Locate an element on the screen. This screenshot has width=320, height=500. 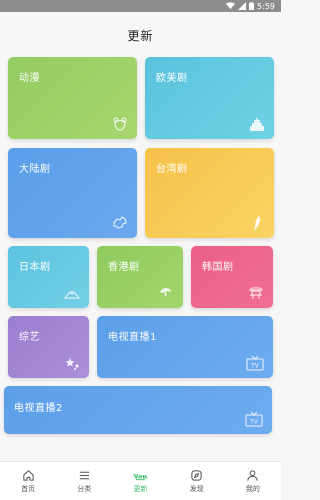
category-card-tv-live-2: 电视直播2 TV is located at coordinates (138, 410).